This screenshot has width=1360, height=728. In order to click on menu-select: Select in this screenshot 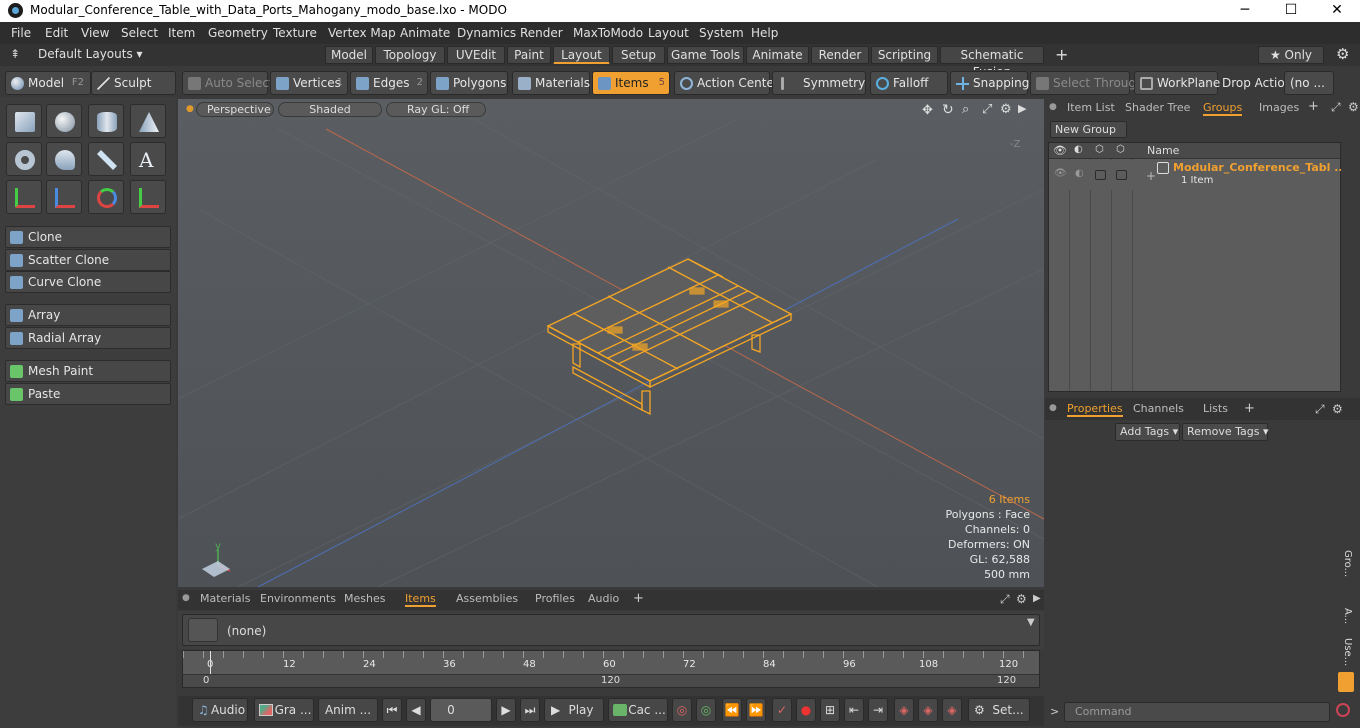, I will do `click(139, 33)`.